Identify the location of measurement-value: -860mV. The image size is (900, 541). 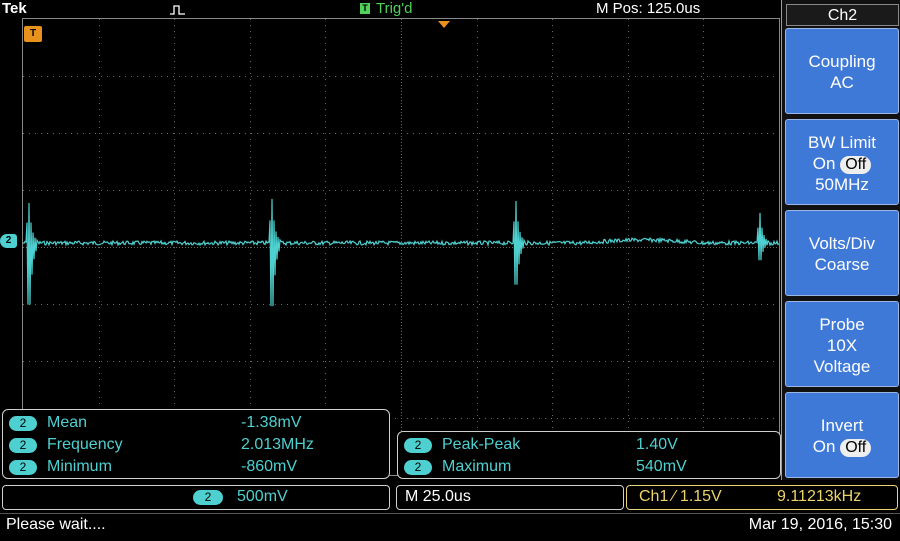
(269, 466).